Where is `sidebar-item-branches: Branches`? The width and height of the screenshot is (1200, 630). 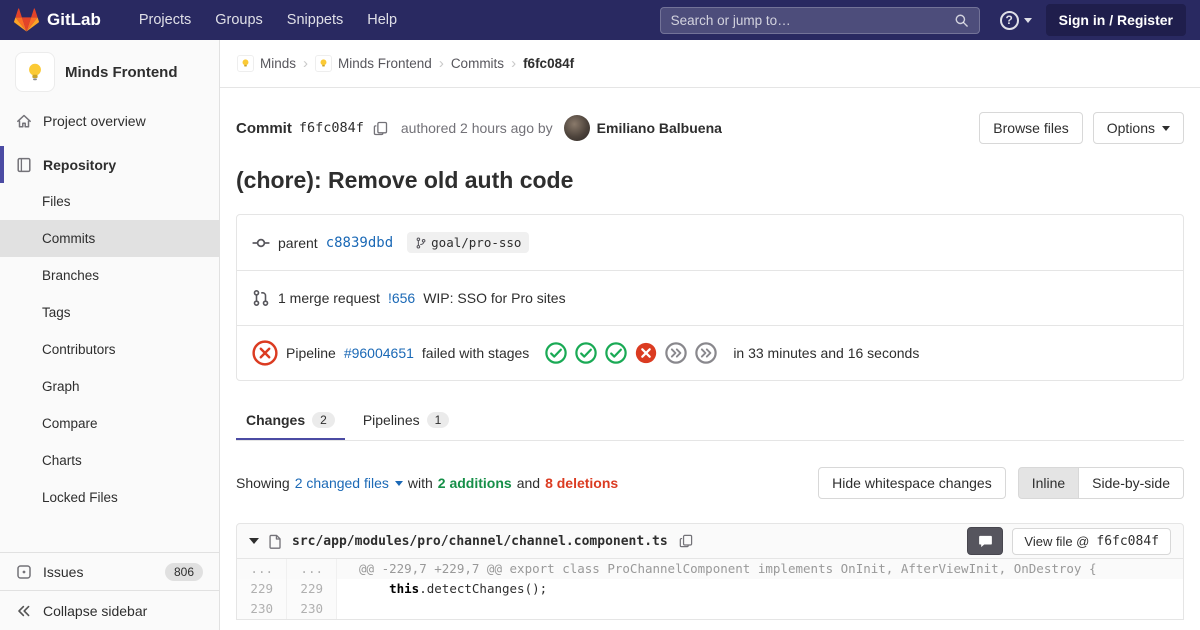 sidebar-item-branches: Branches is located at coordinates (109, 275).